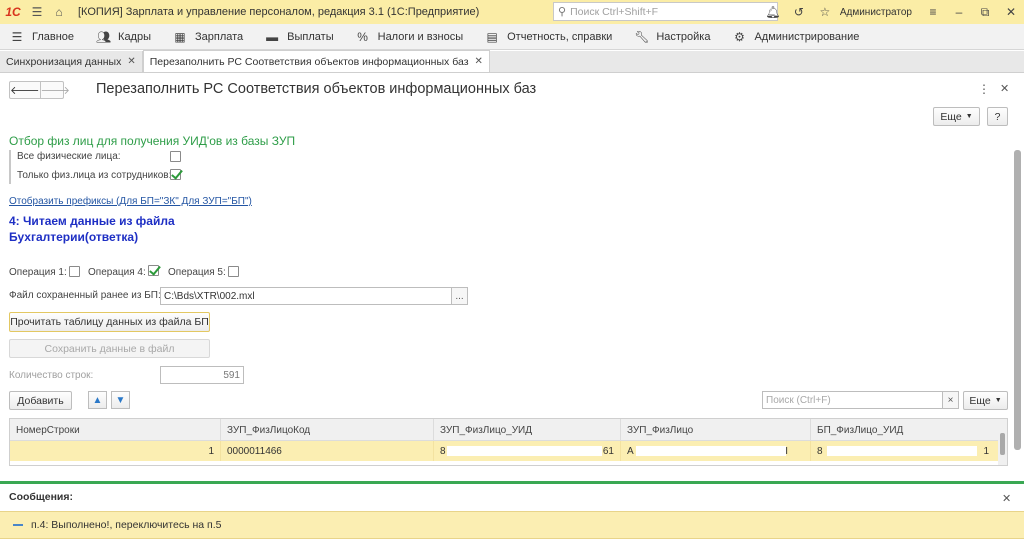 This screenshot has width=1024, height=545. I want to click on percent-icon: %, so click(362, 36).